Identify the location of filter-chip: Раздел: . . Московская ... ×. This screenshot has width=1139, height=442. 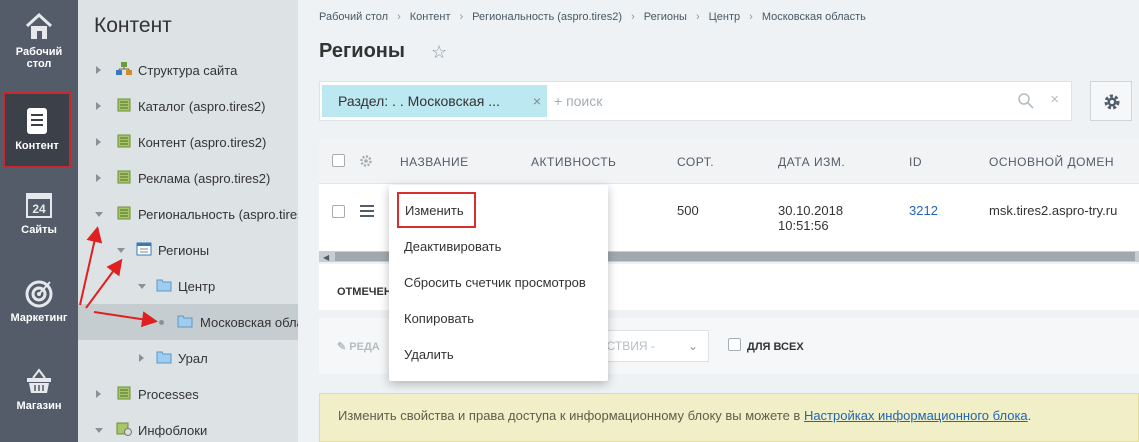
(434, 101).